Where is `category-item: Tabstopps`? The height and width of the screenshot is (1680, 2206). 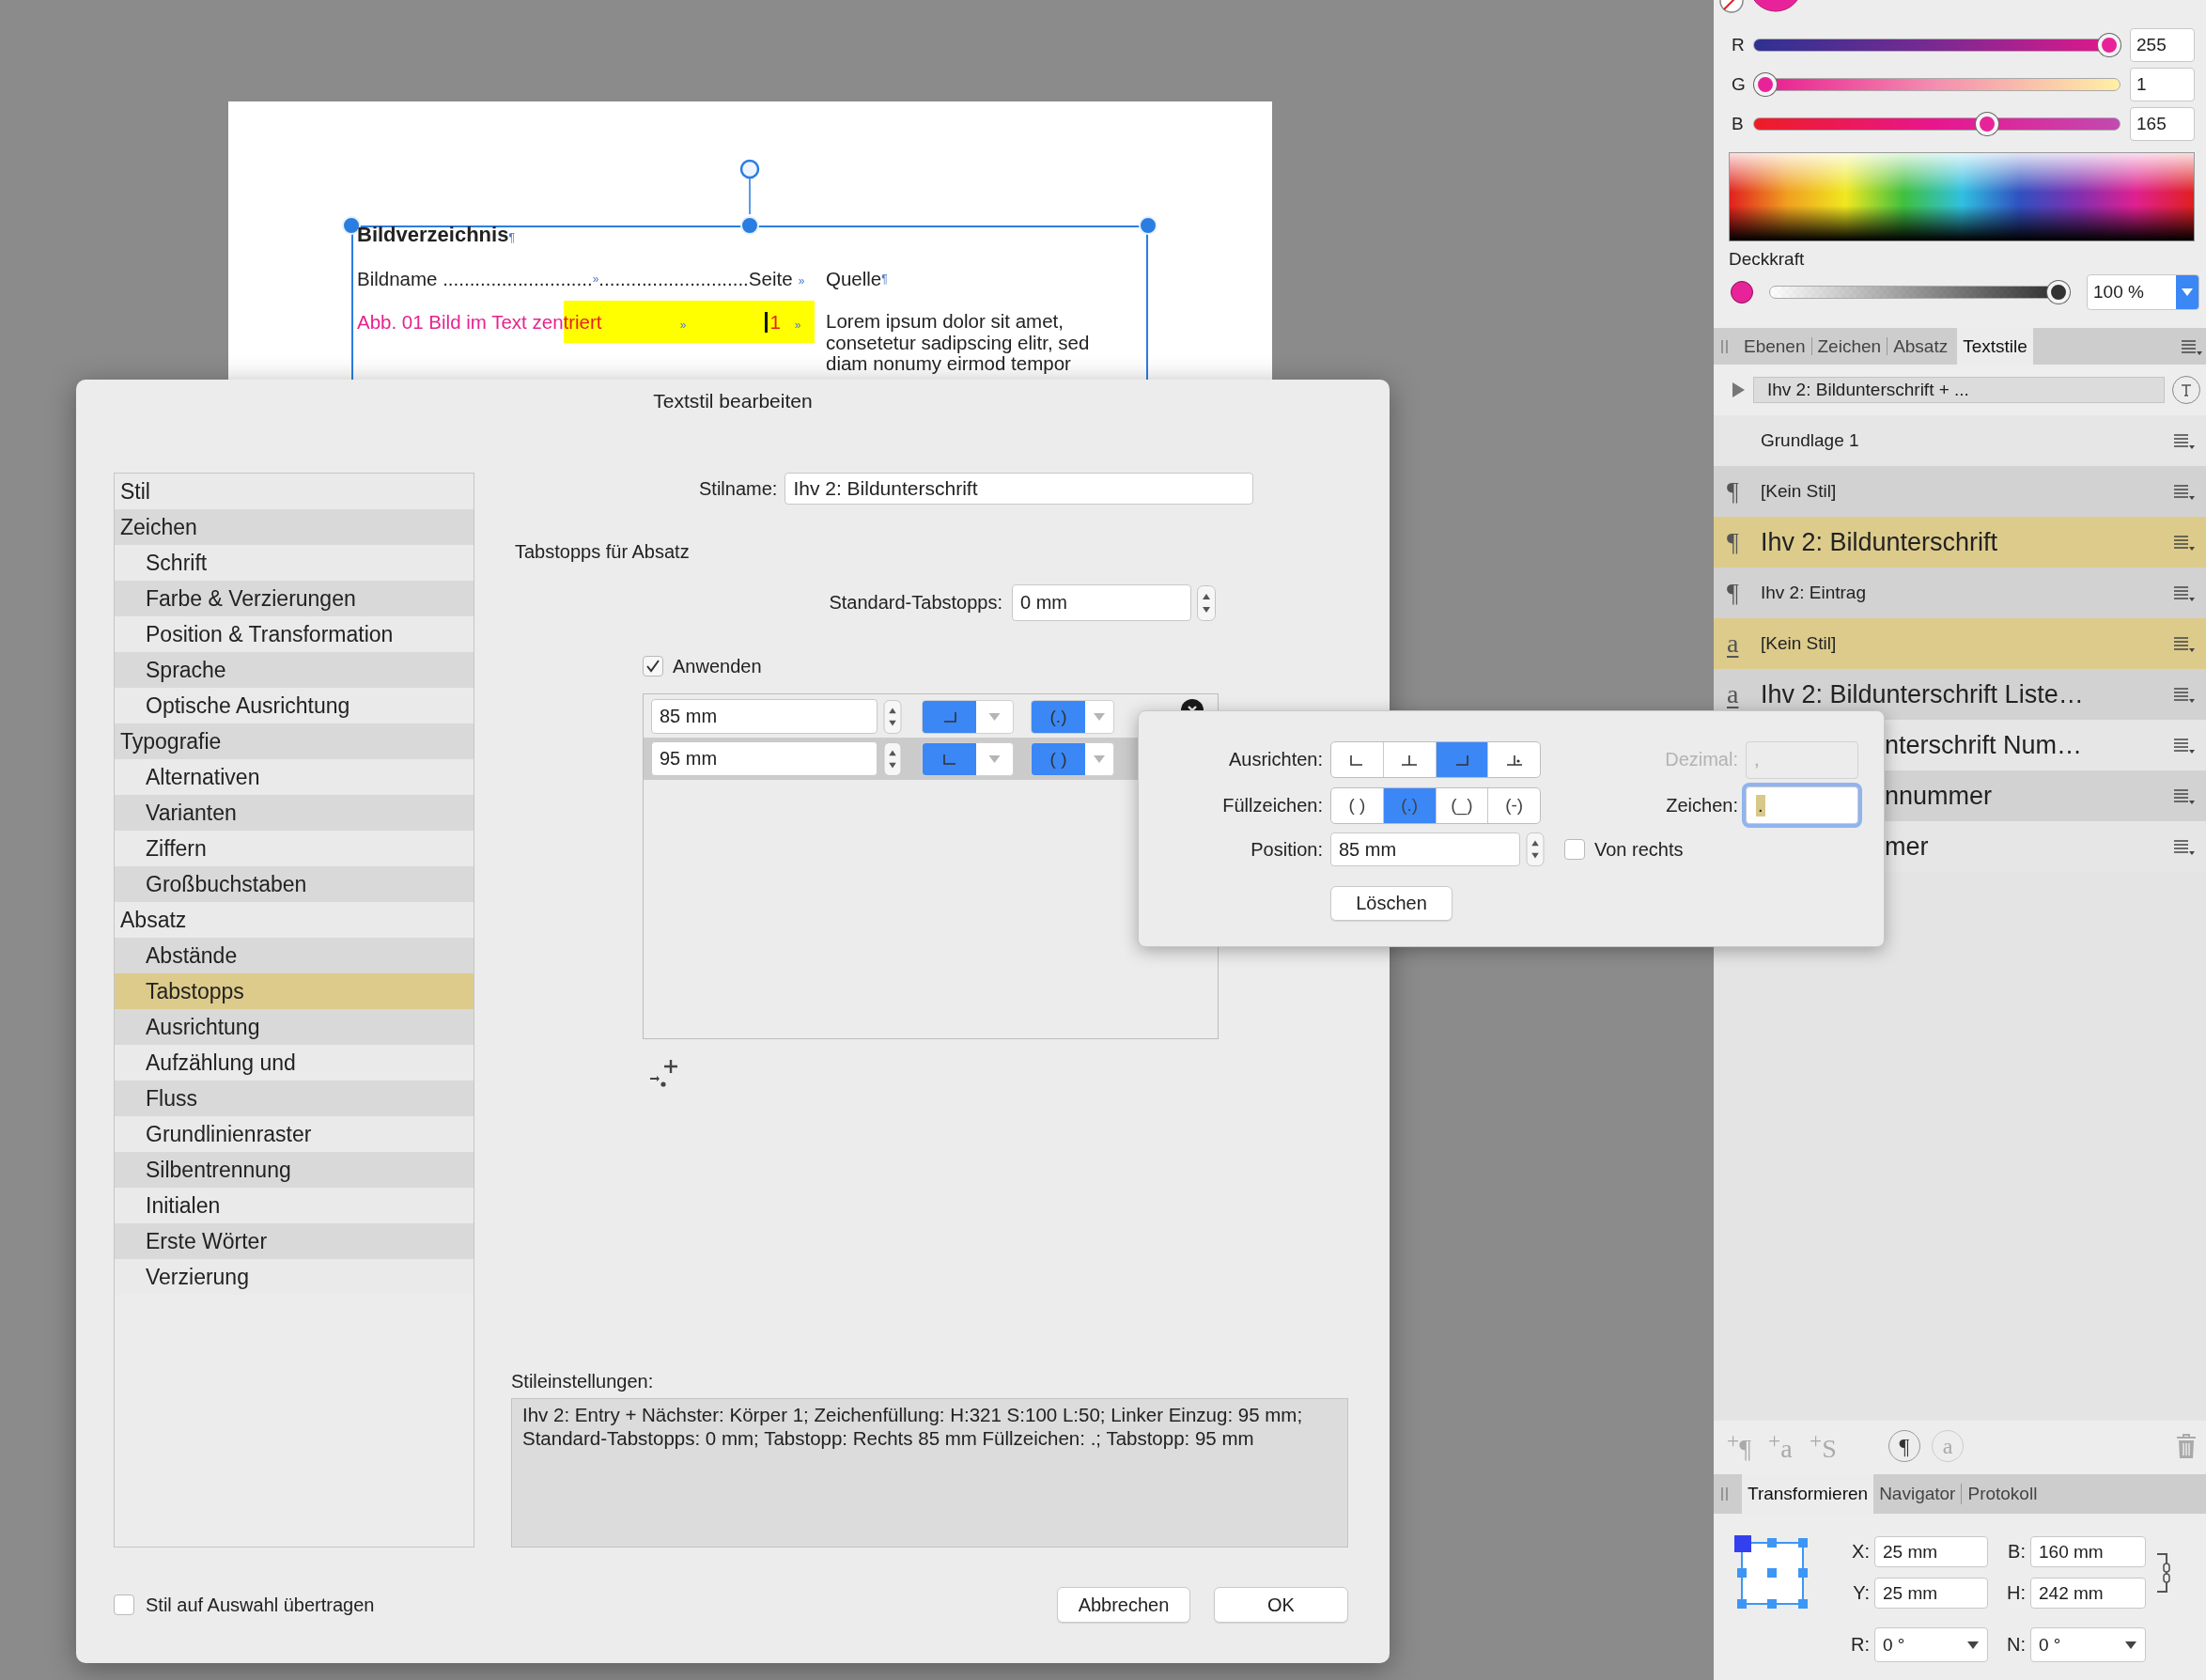
category-item: Tabstopps is located at coordinates (294, 991).